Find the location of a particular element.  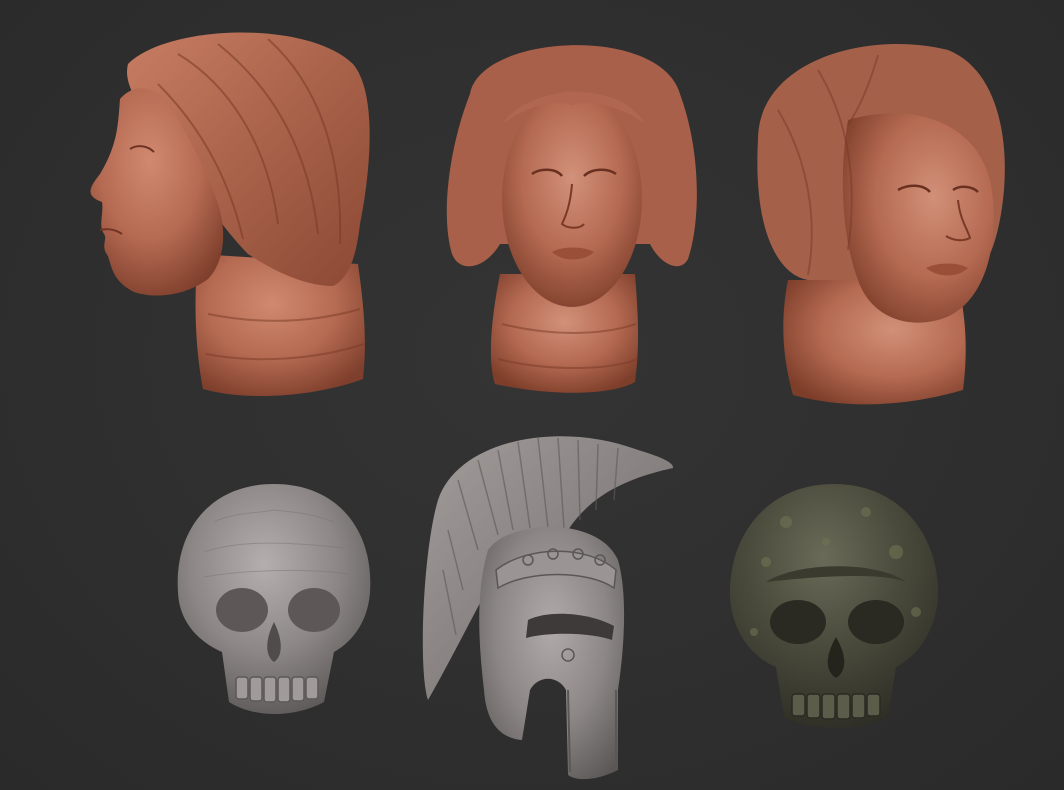

corinthian-helmet-model is located at coordinates (548, 603).